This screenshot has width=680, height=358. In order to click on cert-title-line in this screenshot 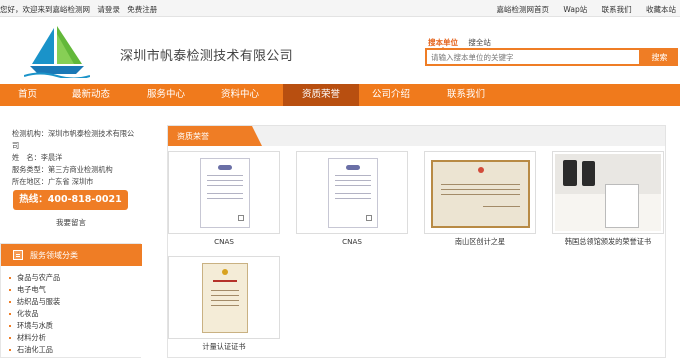, I will do `click(225, 281)`.